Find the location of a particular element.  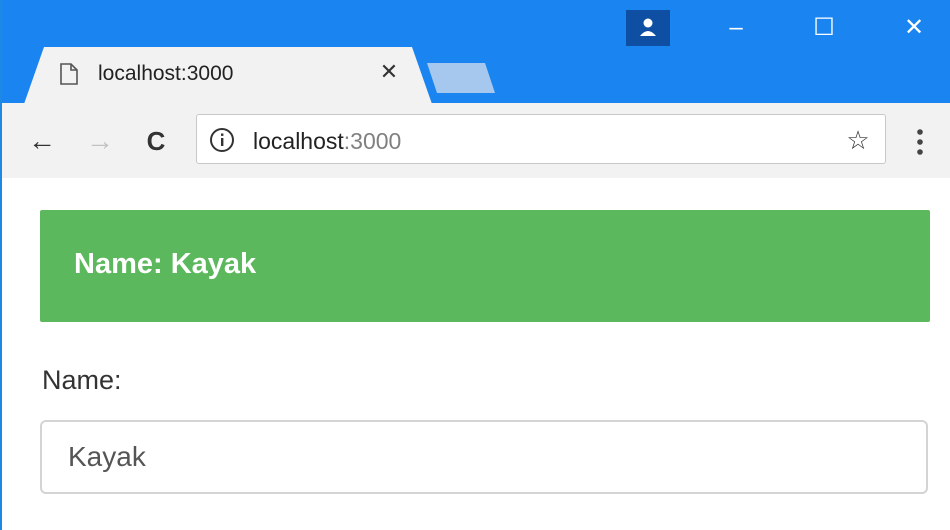

tab-title: localhost:3000 is located at coordinates (166, 73).